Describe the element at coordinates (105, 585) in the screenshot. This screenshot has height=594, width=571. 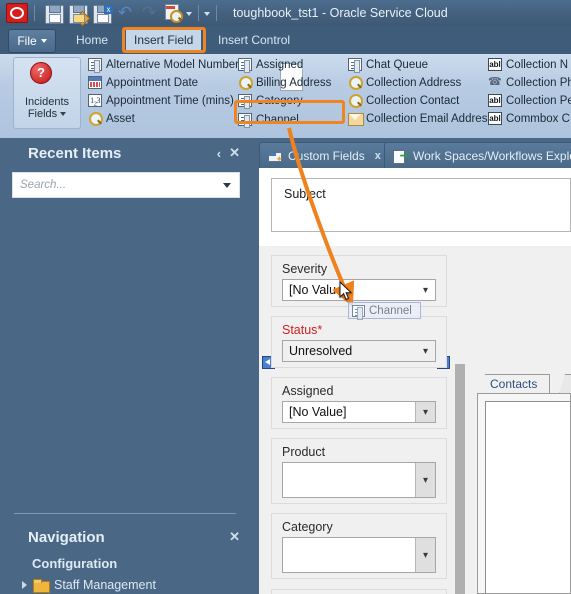
I see `nav-item-label: Staff Management` at that location.